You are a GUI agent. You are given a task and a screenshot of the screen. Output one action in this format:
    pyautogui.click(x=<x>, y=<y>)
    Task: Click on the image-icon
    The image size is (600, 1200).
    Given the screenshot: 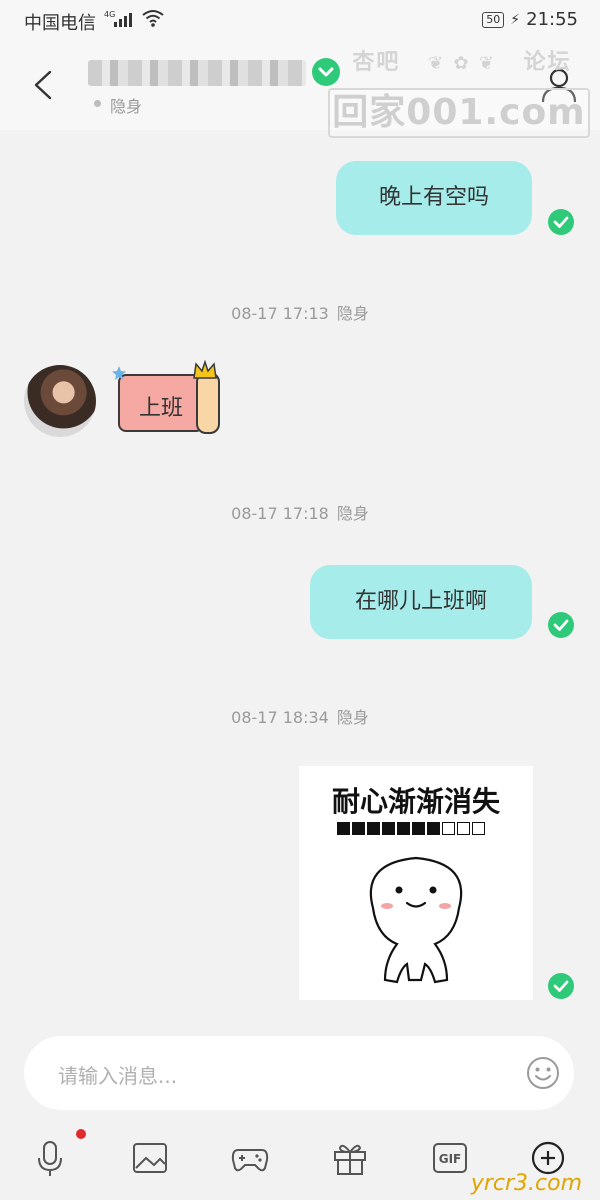 What is the action you would take?
    pyautogui.click(x=150, y=1158)
    